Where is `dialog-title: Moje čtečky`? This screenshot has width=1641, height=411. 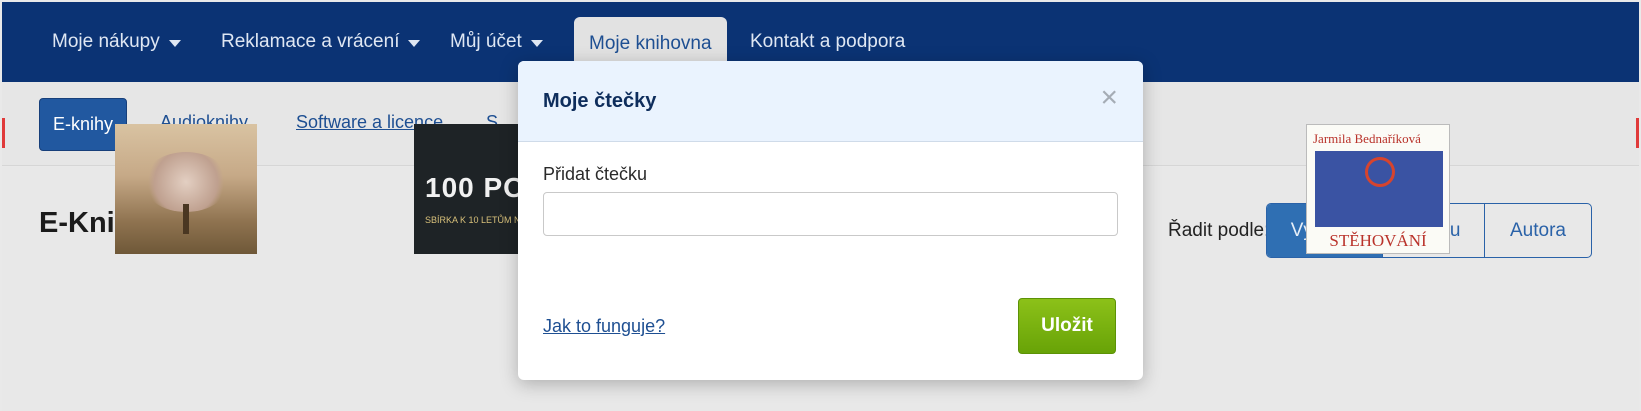
dialog-title: Moje čtečky is located at coordinates (600, 101).